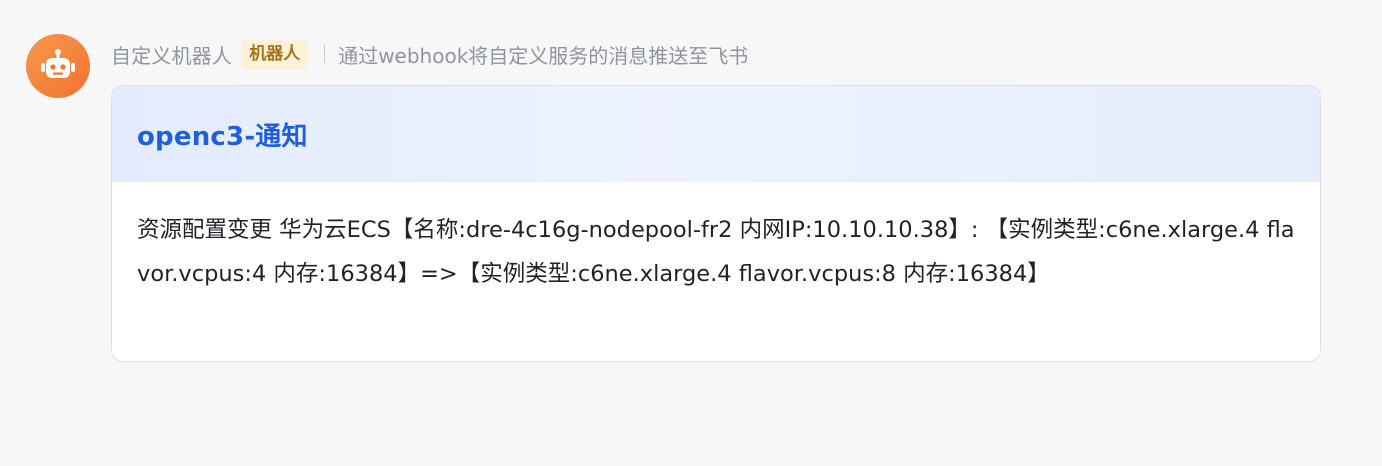 The image size is (1382, 466). What do you see at coordinates (325, 54) in the screenshot?
I see `header-divider` at bounding box center [325, 54].